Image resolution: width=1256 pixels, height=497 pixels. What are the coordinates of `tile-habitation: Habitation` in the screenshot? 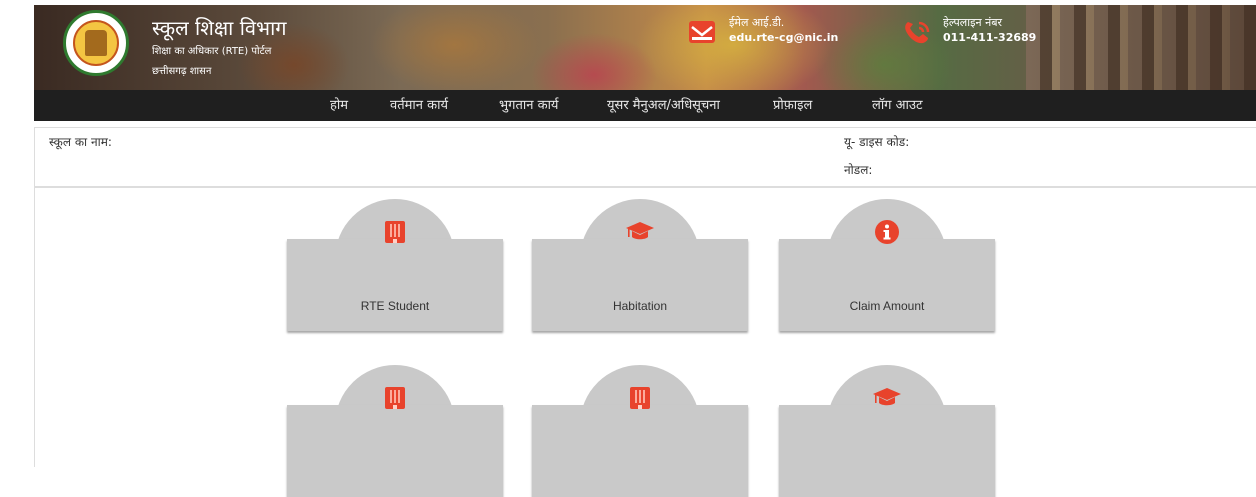 It's located at (640, 266).